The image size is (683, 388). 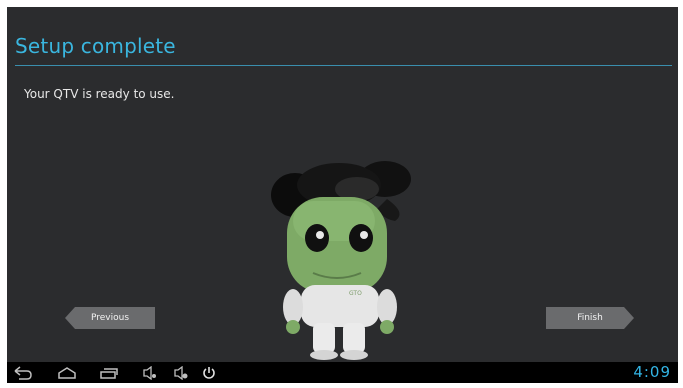 I want to click on volume-down-icon, so click(x=150, y=372).